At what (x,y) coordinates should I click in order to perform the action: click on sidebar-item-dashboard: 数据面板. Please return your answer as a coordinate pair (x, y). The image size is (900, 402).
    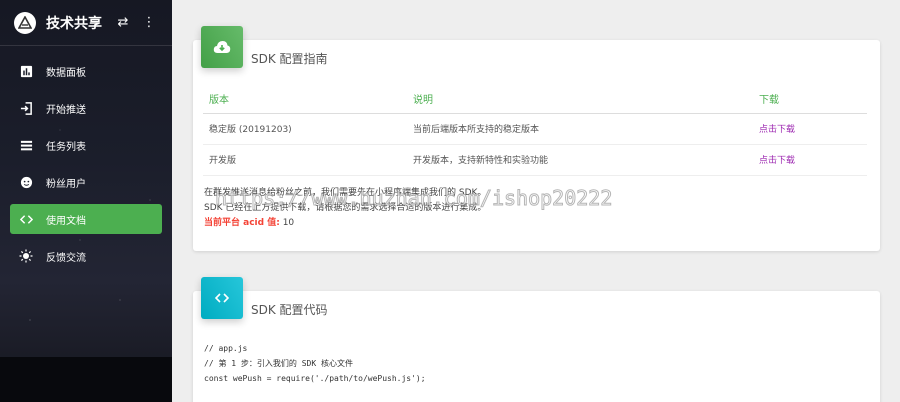
    Looking at the image, I should click on (86, 71).